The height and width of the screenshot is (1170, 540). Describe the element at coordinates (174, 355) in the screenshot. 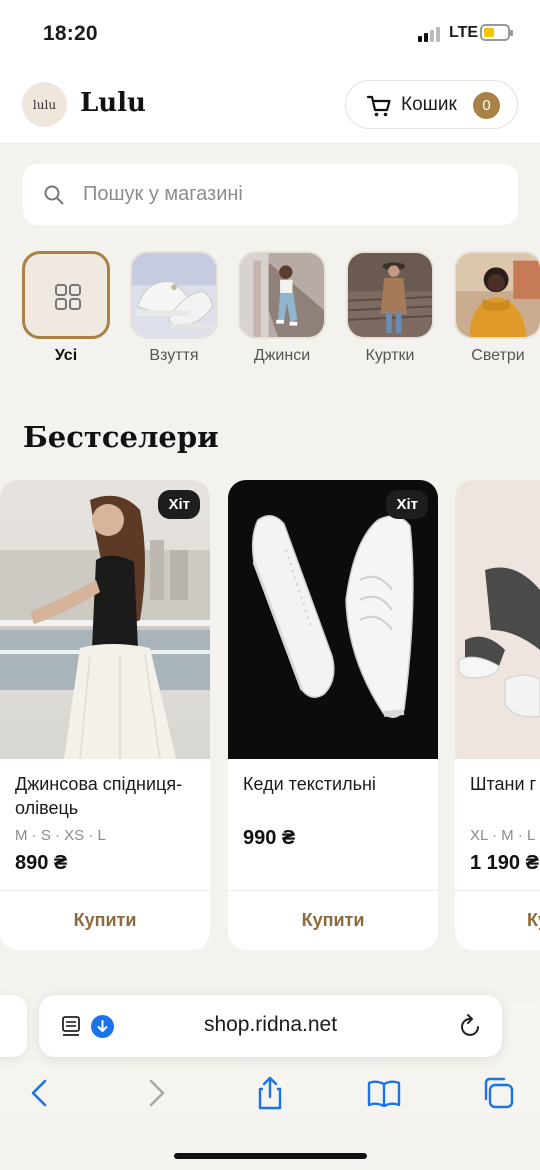

I see `category-label: Взуття` at that location.